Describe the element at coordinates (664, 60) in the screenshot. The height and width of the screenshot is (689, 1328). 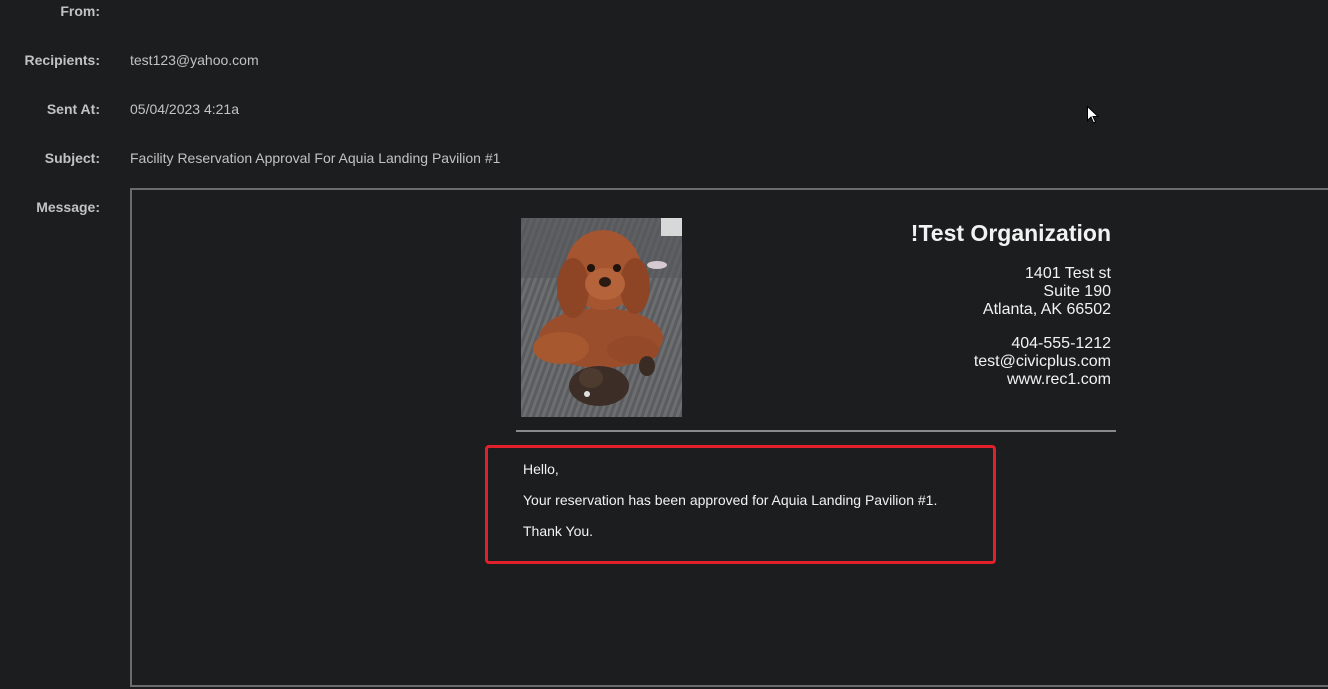
I see `recipients-row: Recipients: test123@yahoo.com` at that location.